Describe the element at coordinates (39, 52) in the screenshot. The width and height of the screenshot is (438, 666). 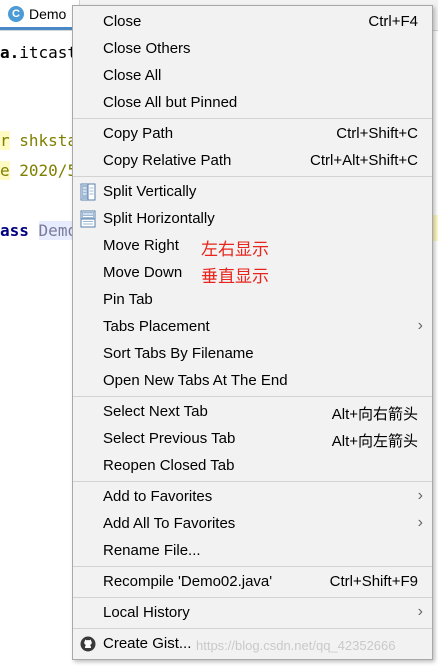
I see `code-line-package: a.itcast` at that location.